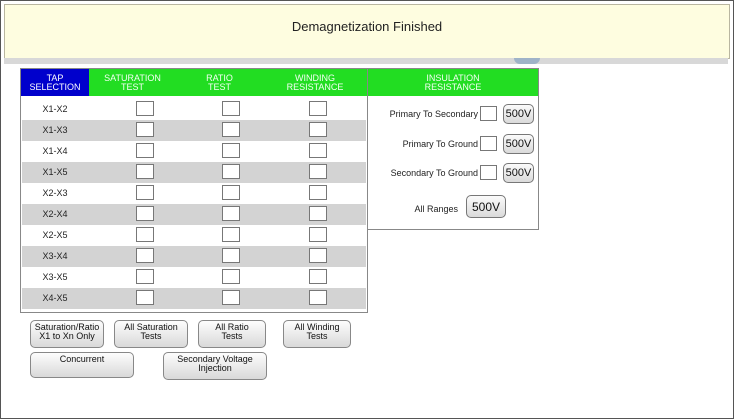 Image resolution: width=734 pixels, height=419 pixels. I want to click on primary-to-ground-voltage-button: 500V, so click(518, 144).